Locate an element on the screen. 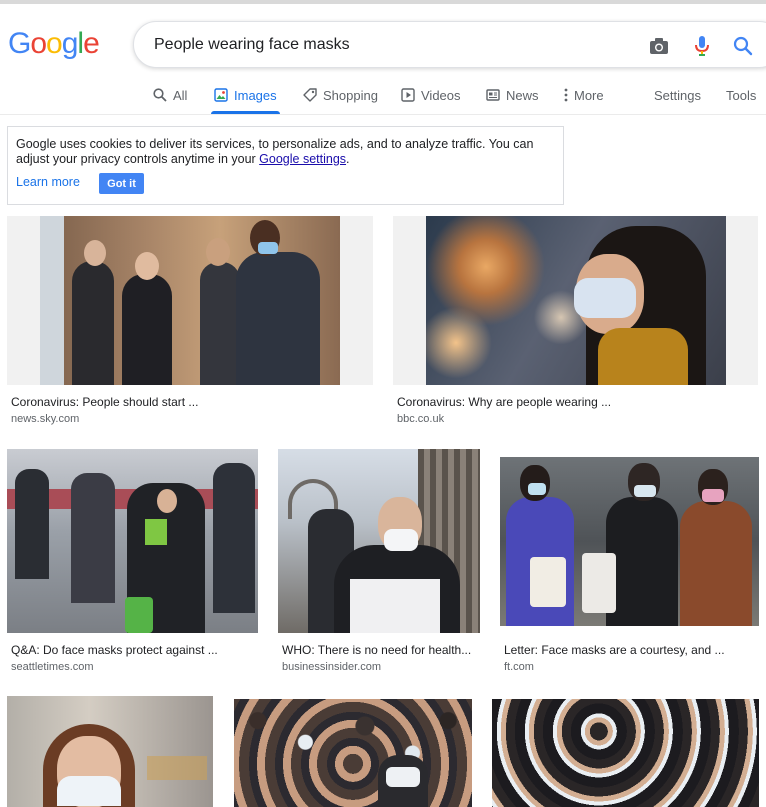 The image size is (766, 807). tab-videos: Videos is located at coordinates (431, 95).